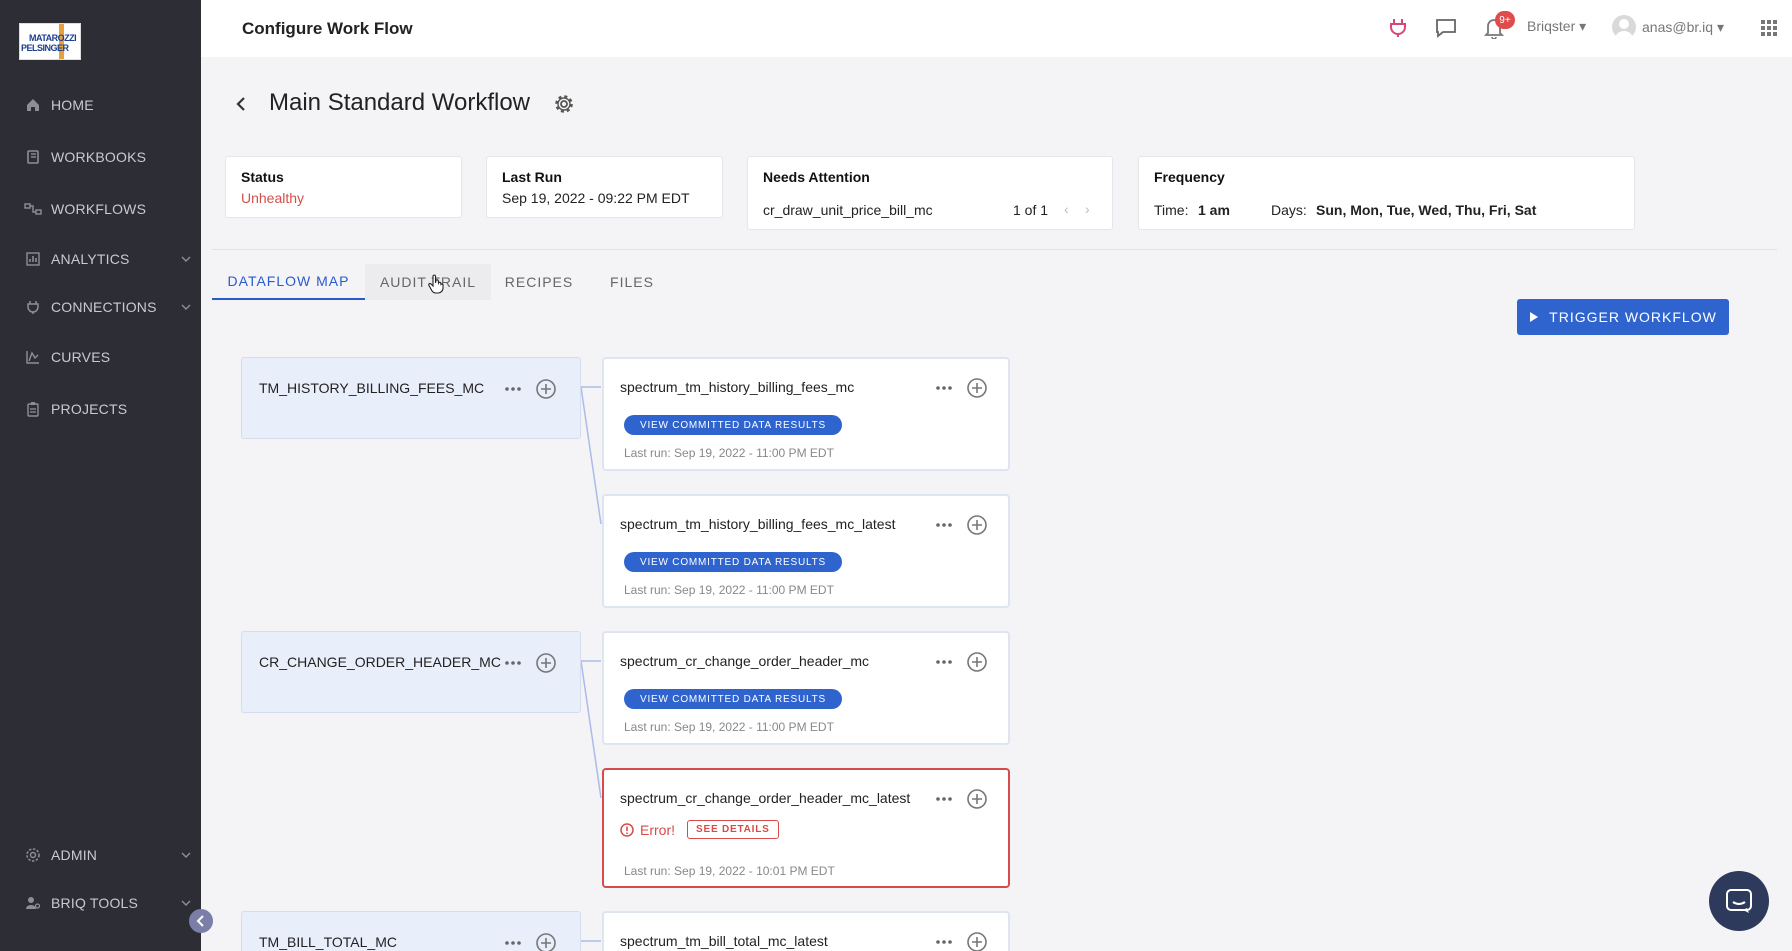 The height and width of the screenshot is (951, 1792). What do you see at coordinates (745, 661) in the screenshot?
I see `node-name: spectrum_cr_change_order_header_mc` at bounding box center [745, 661].